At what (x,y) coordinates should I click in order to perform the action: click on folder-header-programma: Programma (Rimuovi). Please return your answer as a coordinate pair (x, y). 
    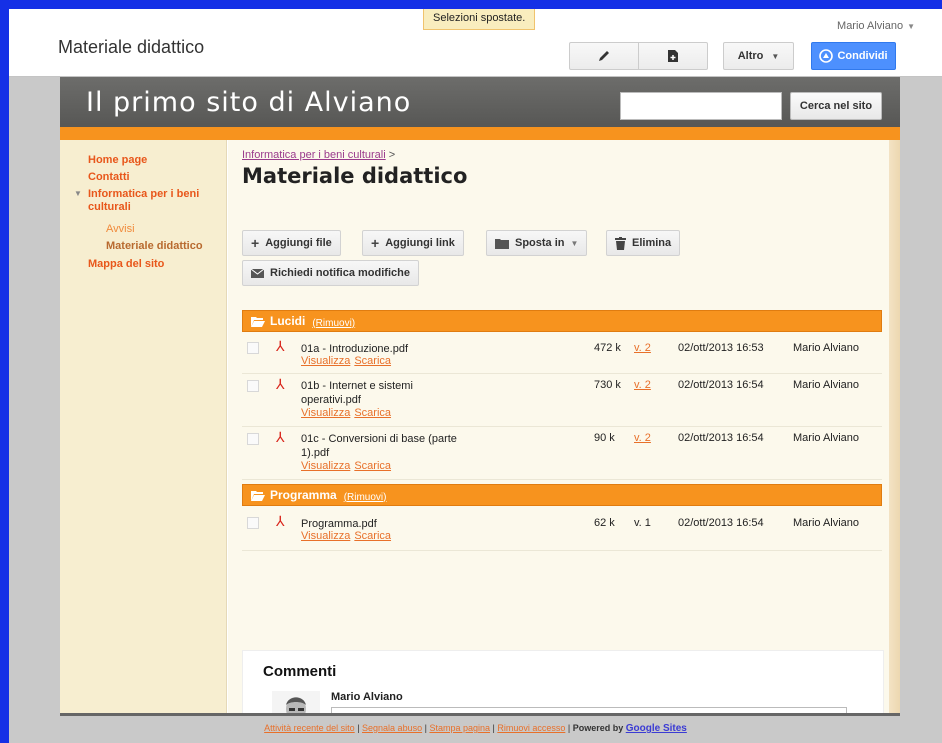
    Looking at the image, I should click on (562, 495).